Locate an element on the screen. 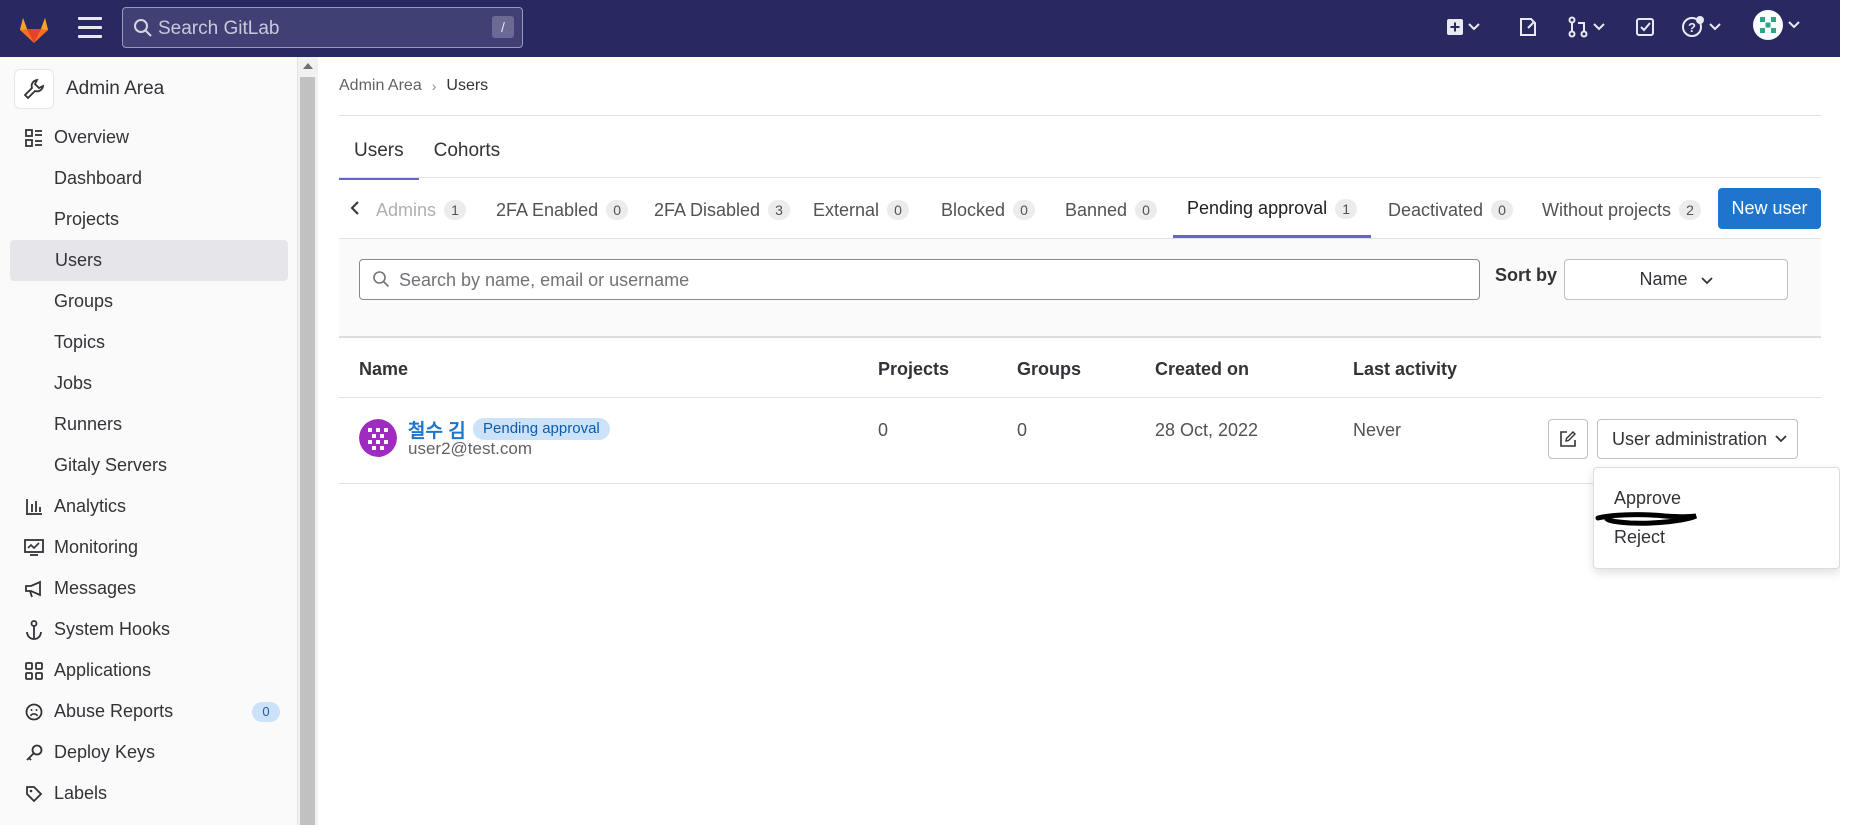  tab-pending-approval: Pending approval 1 is located at coordinates (1272, 210).